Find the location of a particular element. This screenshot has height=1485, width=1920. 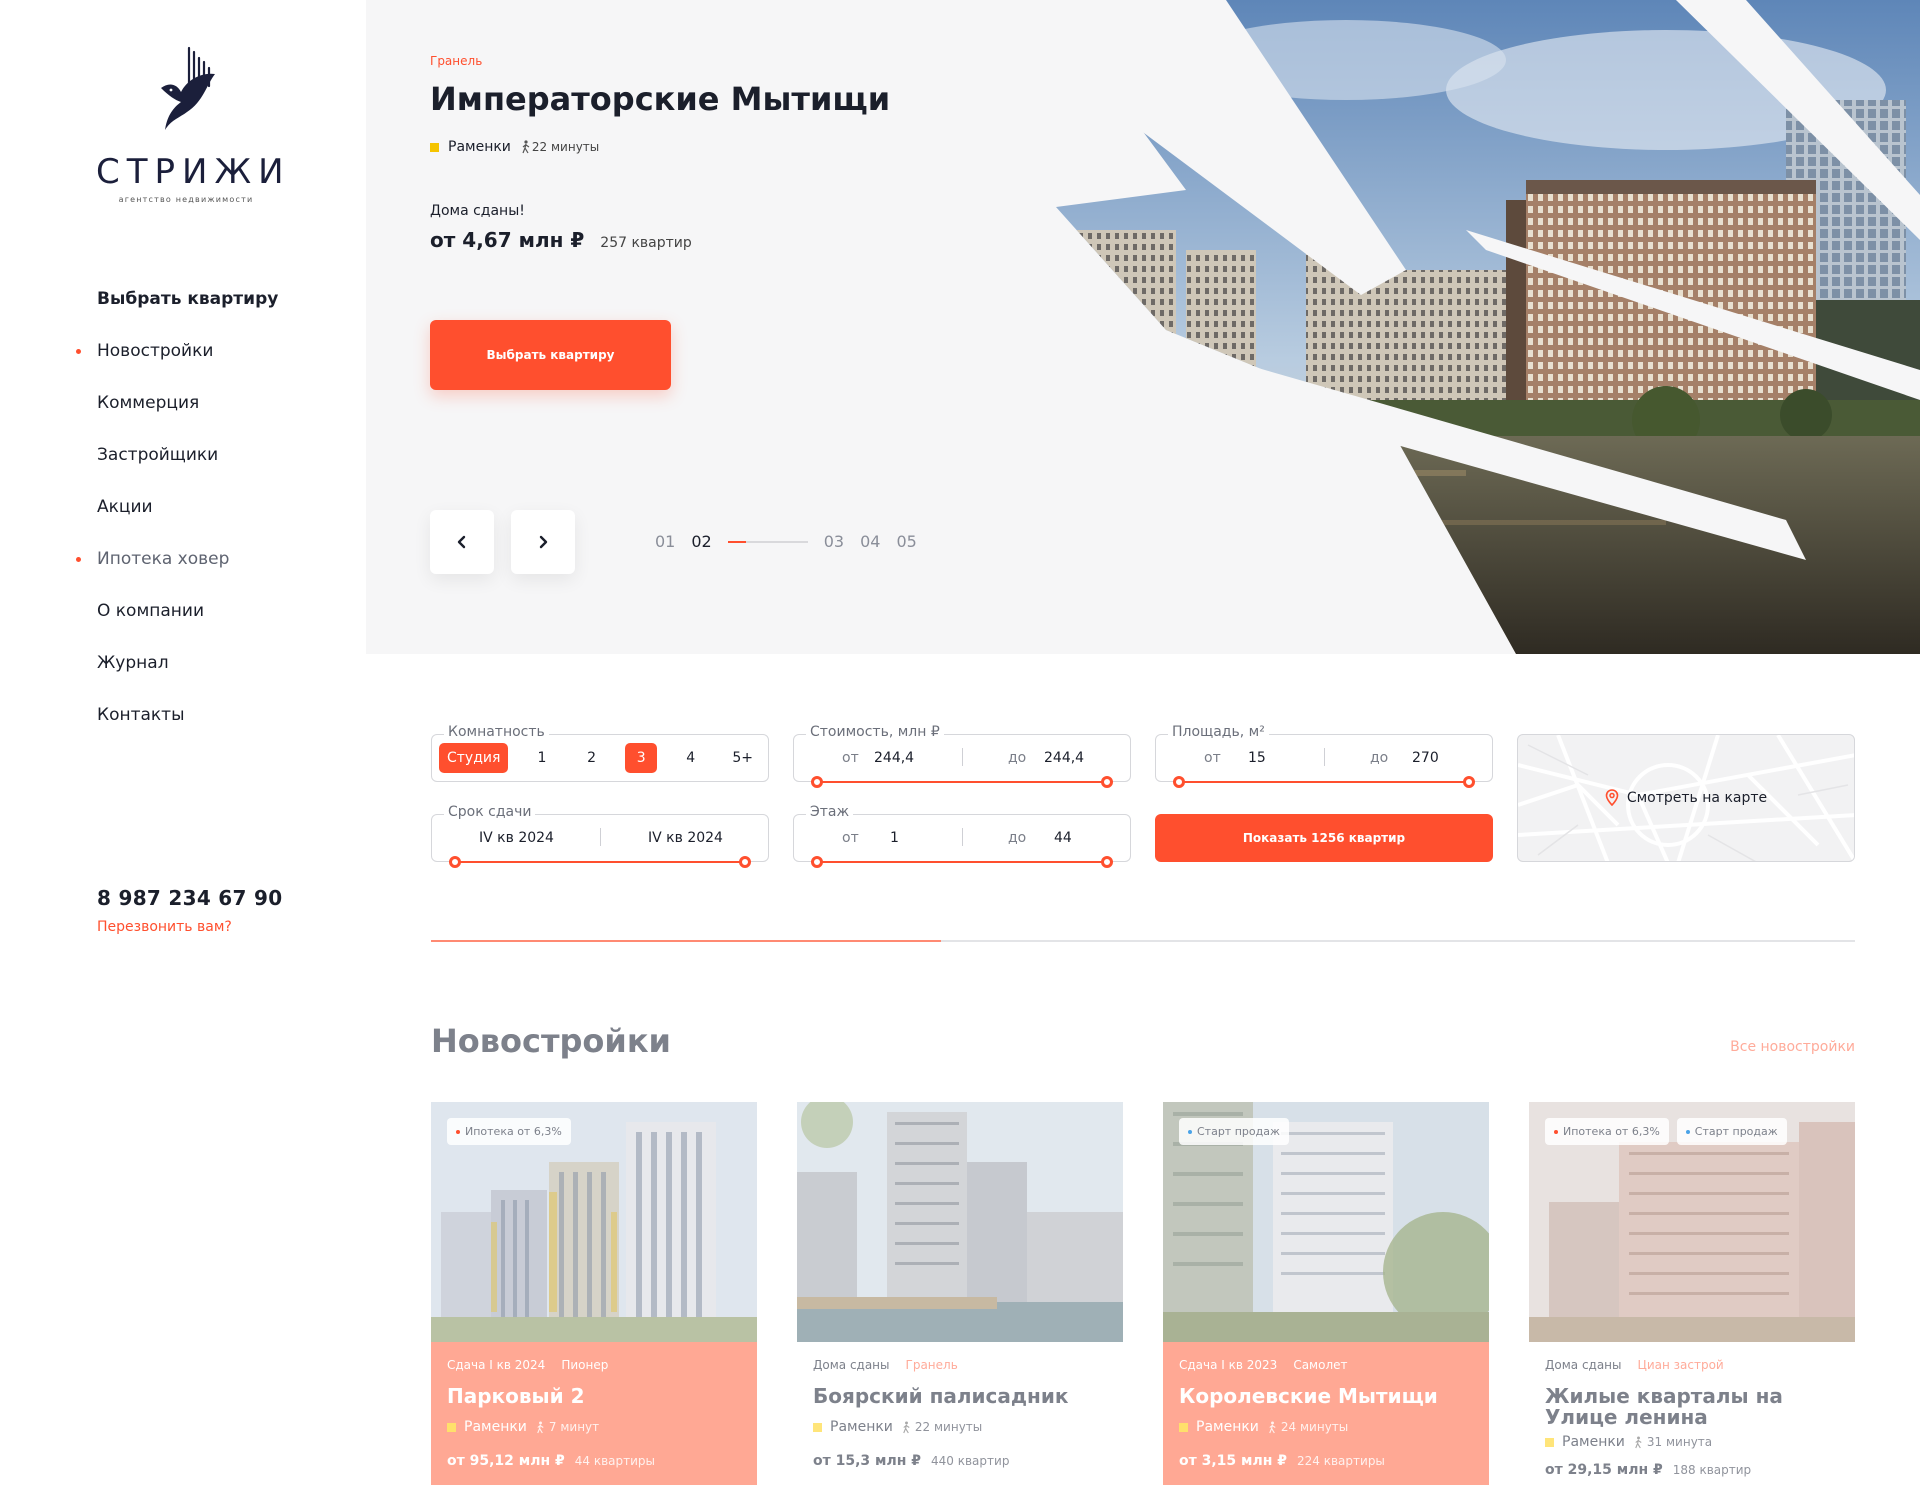

hero-status: Дома сданы! is located at coordinates (477, 211).